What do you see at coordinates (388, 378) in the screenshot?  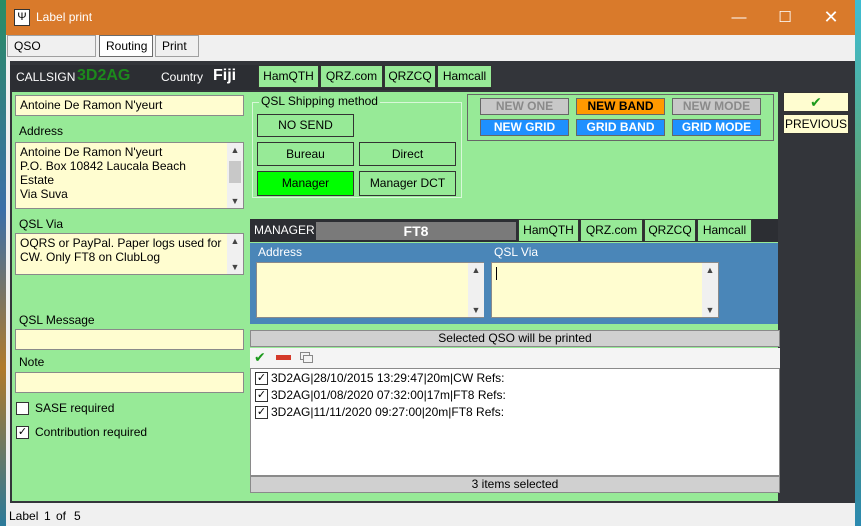 I see `qso-text: 3D2AG|28/10/2015 13:29:47|20m|CW Refs:` at bounding box center [388, 378].